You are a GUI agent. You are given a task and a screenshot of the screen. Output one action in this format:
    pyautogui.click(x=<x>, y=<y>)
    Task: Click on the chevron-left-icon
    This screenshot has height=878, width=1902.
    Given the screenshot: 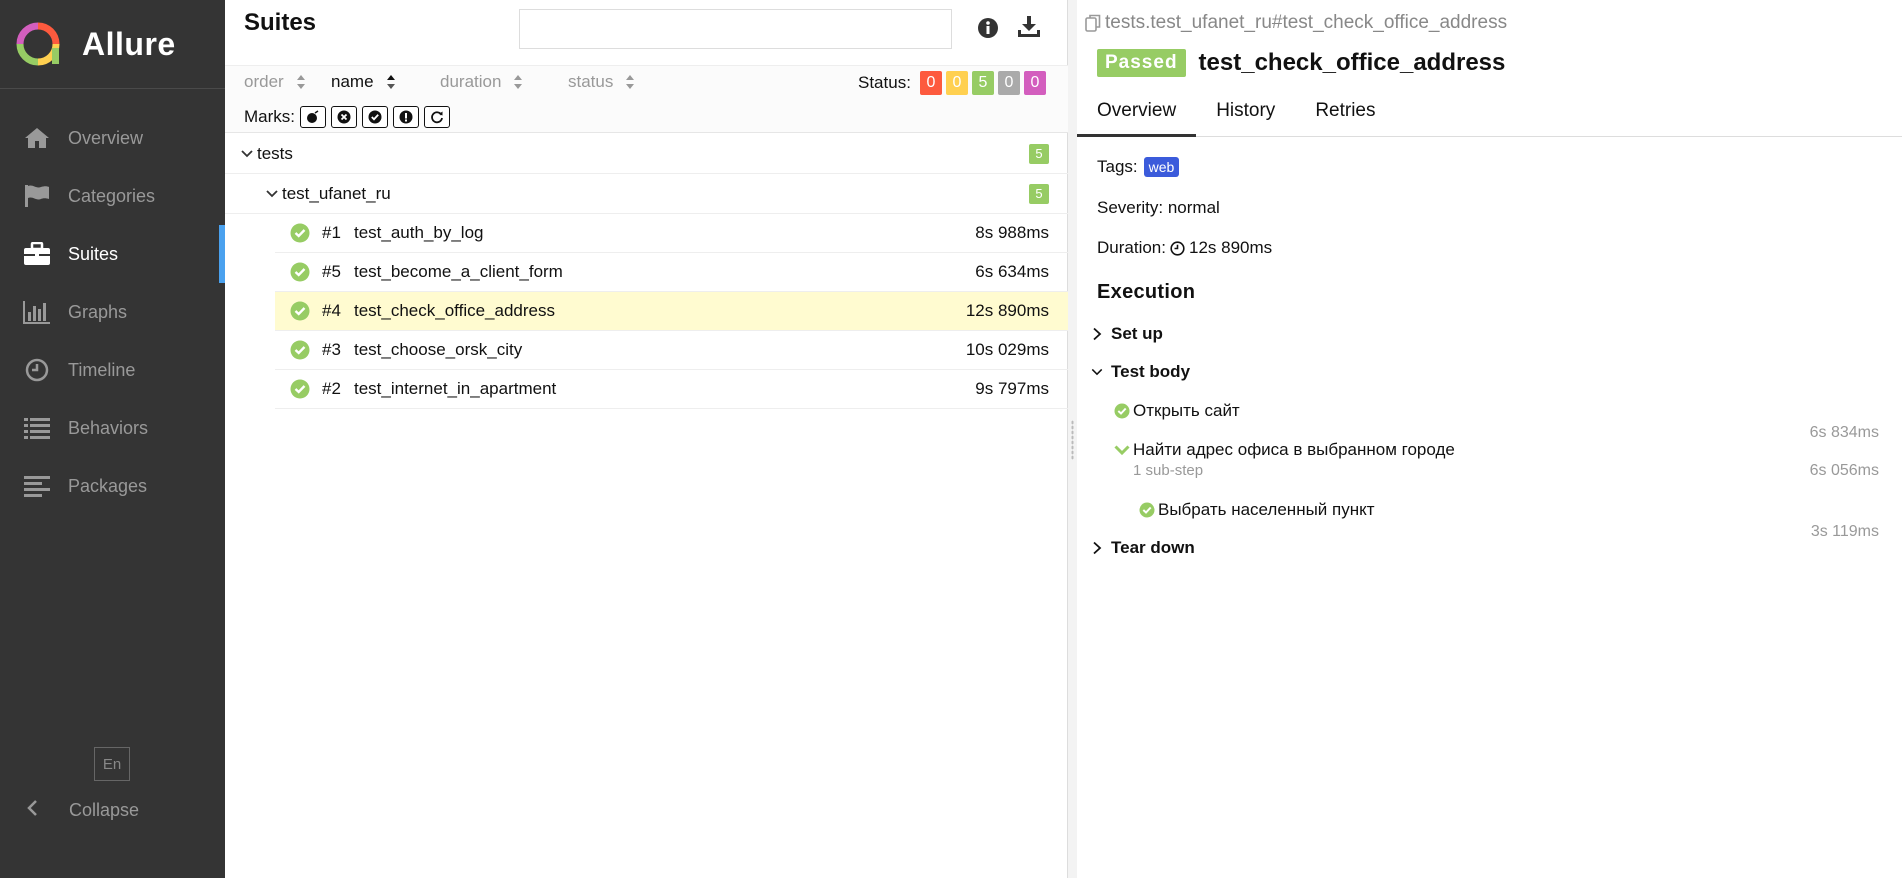 What is the action you would take?
    pyautogui.click(x=36, y=810)
    